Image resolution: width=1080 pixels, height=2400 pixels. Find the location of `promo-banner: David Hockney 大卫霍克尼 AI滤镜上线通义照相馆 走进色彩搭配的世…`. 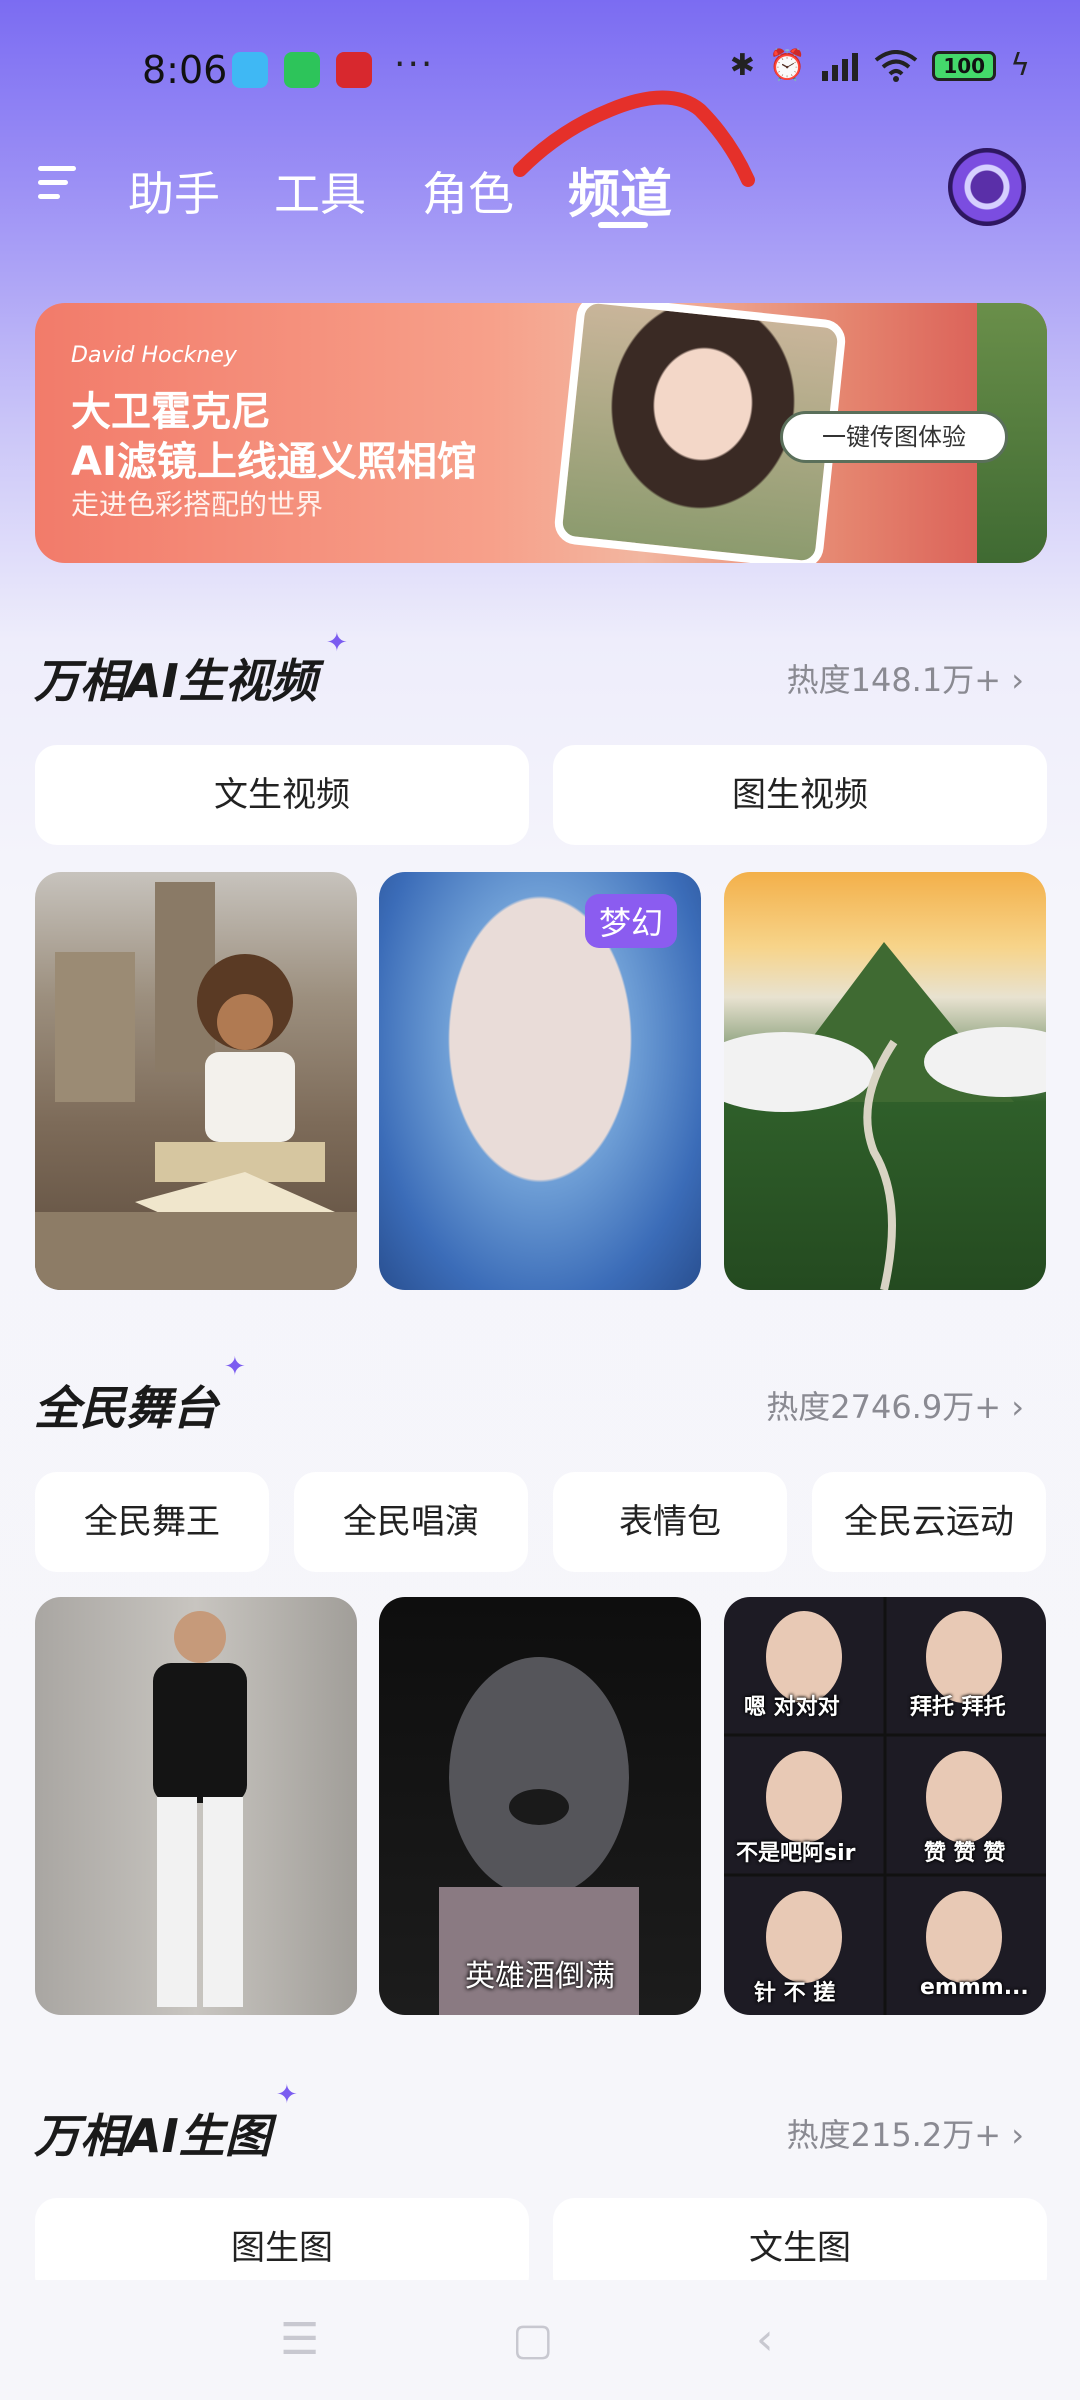

promo-banner: David Hockney 大卫霍克尼 AI滤镜上线通义照相馆 走进色彩搭配的世… is located at coordinates (541, 433).